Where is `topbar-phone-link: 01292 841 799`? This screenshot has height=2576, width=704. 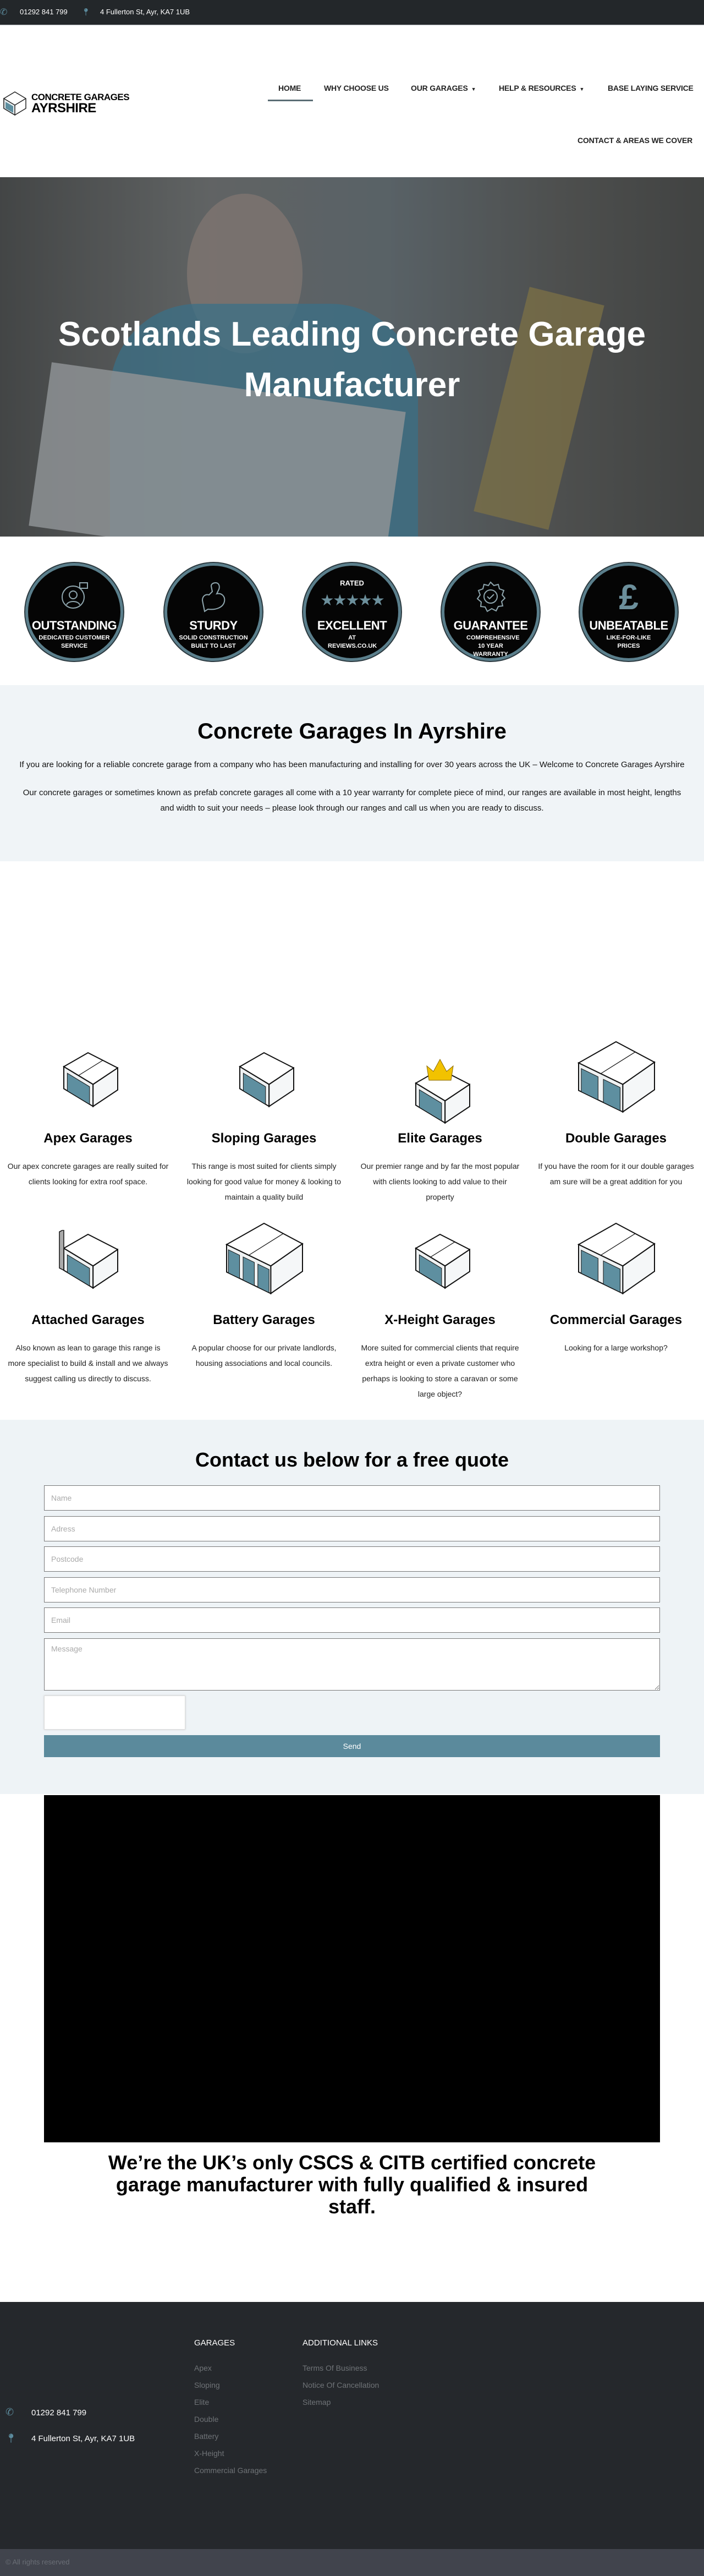 topbar-phone-link: 01292 841 799 is located at coordinates (44, 12).